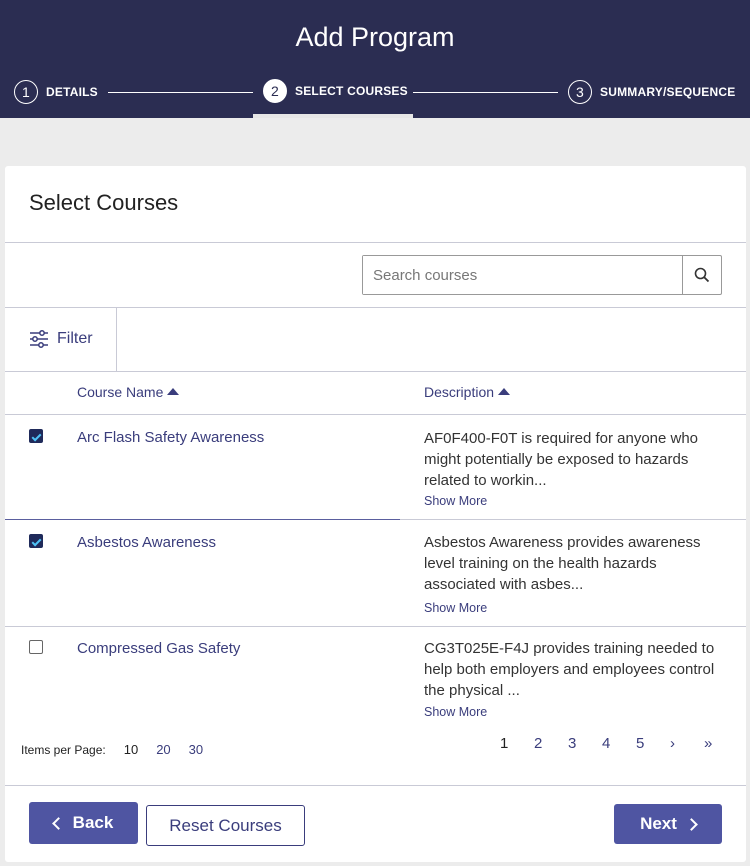 This screenshot has width=750, height=866. What do you see at coordinates (333, 116) in the screenshot?
I see `active-step-indicator` at bounding box center [333, 116].